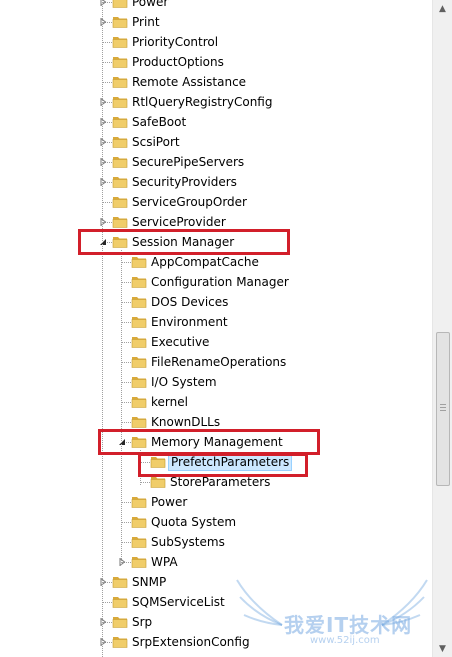 This screenshot has height=657, width=452. I want to click on tree-item: Configuration Manager, so click(216, 282).